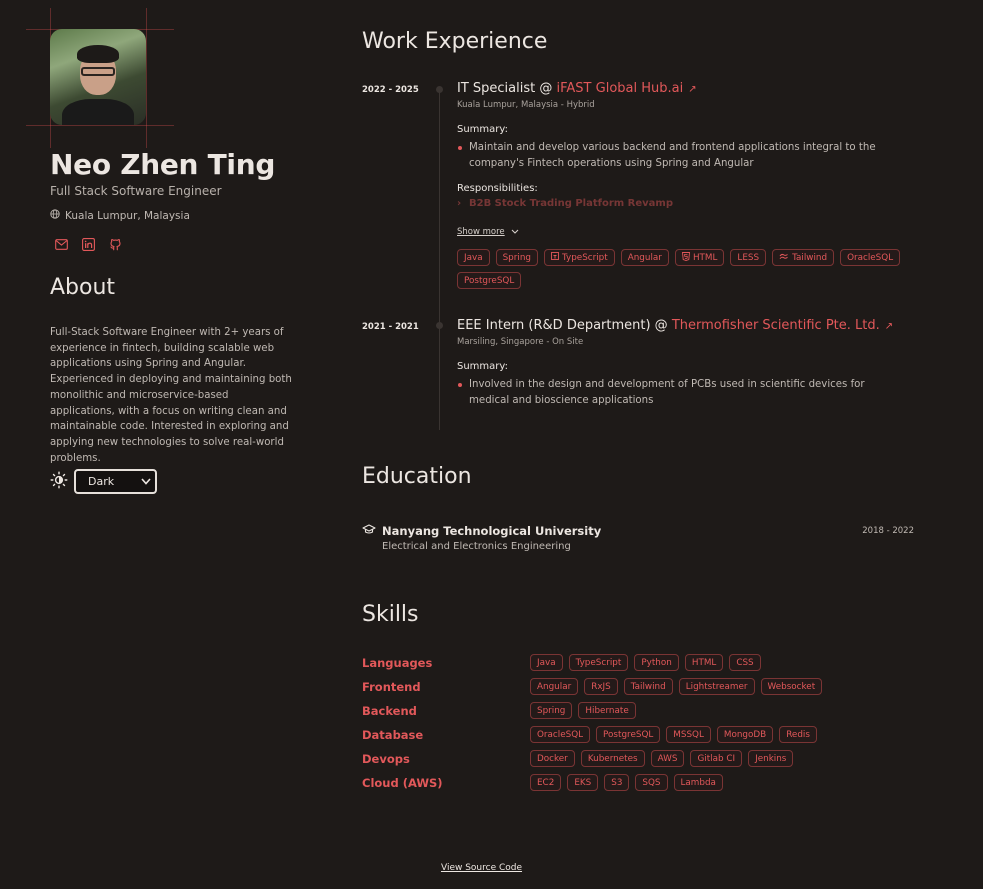 The width and height of the screenshot is (983, 889). I want to click on work-heading: Work Experience, so click(455, 41).